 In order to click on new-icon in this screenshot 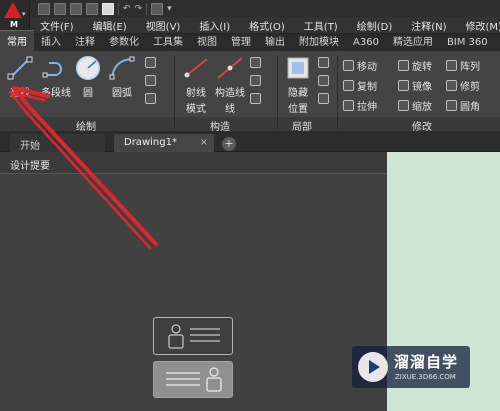, I will do `click(44, 8)`.